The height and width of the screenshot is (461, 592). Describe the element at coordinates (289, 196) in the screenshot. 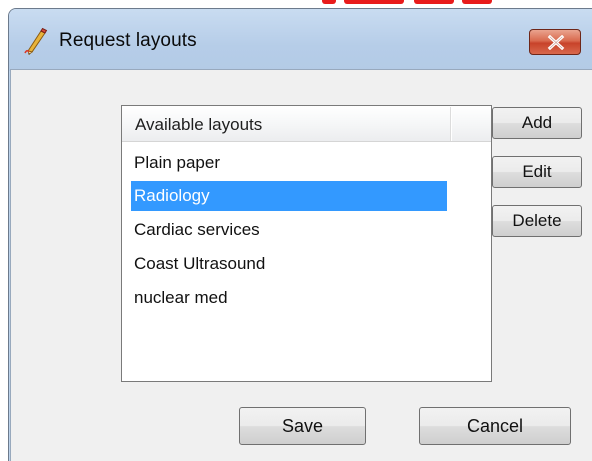

I see `list-item-radiology: Radiology` at that location.